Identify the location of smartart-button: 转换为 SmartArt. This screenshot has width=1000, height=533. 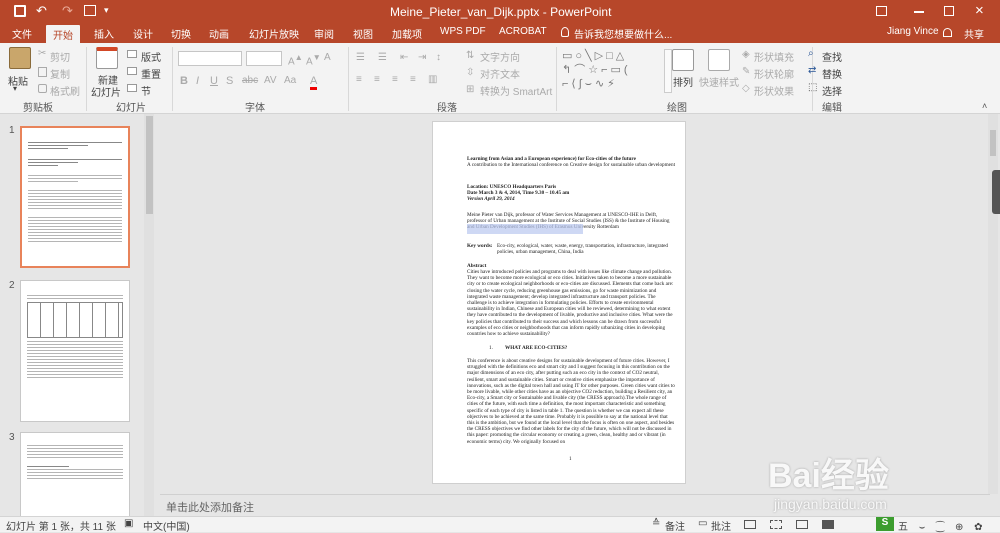
(516, 90).